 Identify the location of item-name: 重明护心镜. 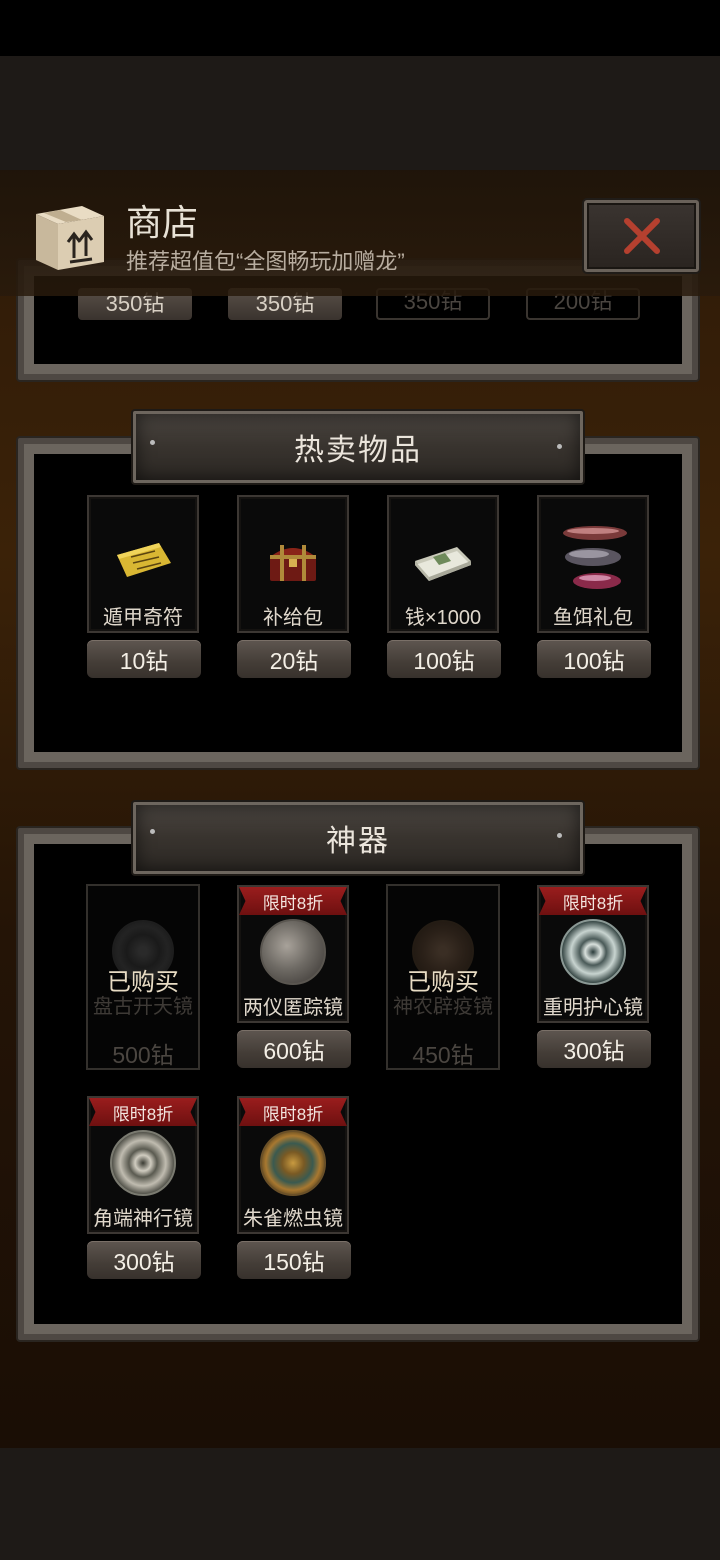
(593, 1008).